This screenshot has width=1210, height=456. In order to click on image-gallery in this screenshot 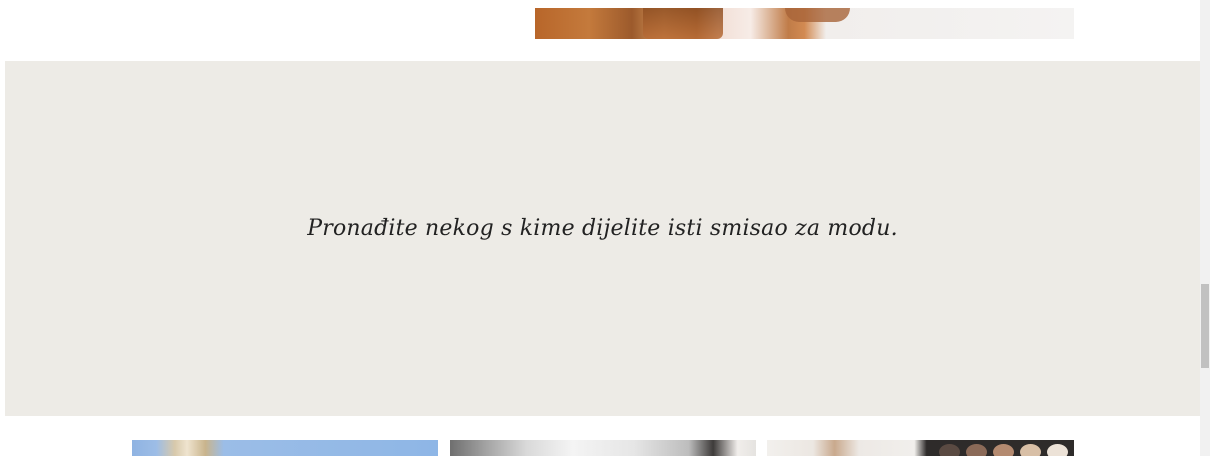, I will do `click(603, 448)`.